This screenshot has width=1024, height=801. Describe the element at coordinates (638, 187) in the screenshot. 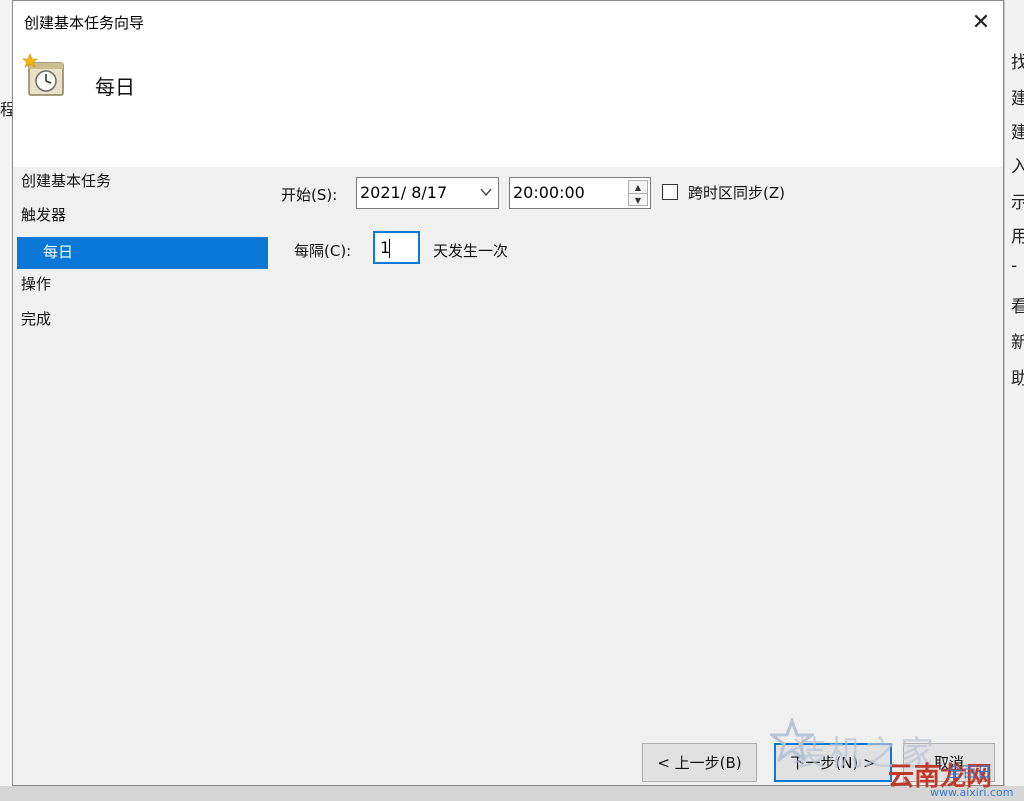

I see `spin-up-icon: ▲` at that location.